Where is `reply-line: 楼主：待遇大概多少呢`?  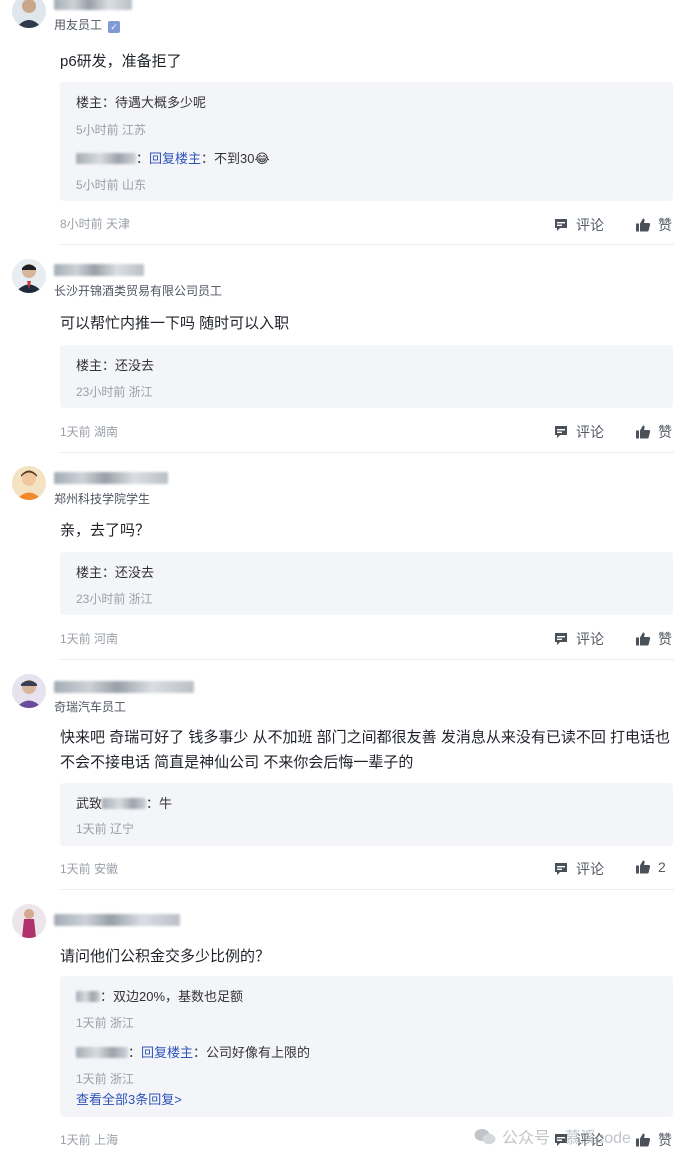
reply-line: 楼主：待遇大概多少呢 is located at coordinates (141, 102).